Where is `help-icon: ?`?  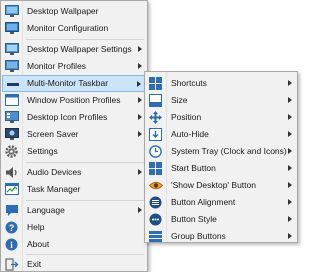
help-icon: ? is located at coordinates (11, 227).